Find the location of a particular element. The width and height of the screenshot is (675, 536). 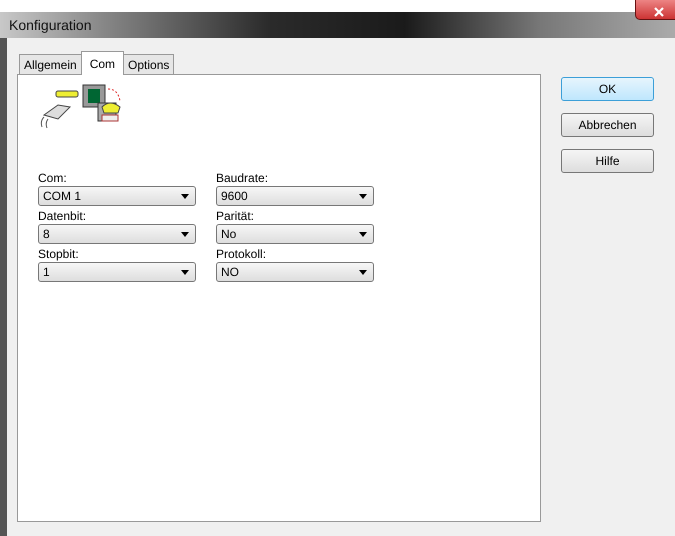

dialog-button: OK is located at coordinates (607, 89).